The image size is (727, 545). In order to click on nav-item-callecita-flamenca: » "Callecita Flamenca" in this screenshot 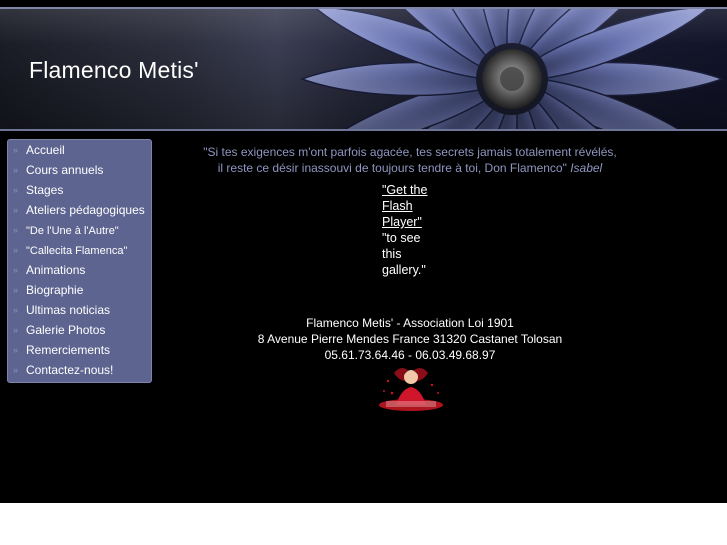, I will do `click(79, 250)`.